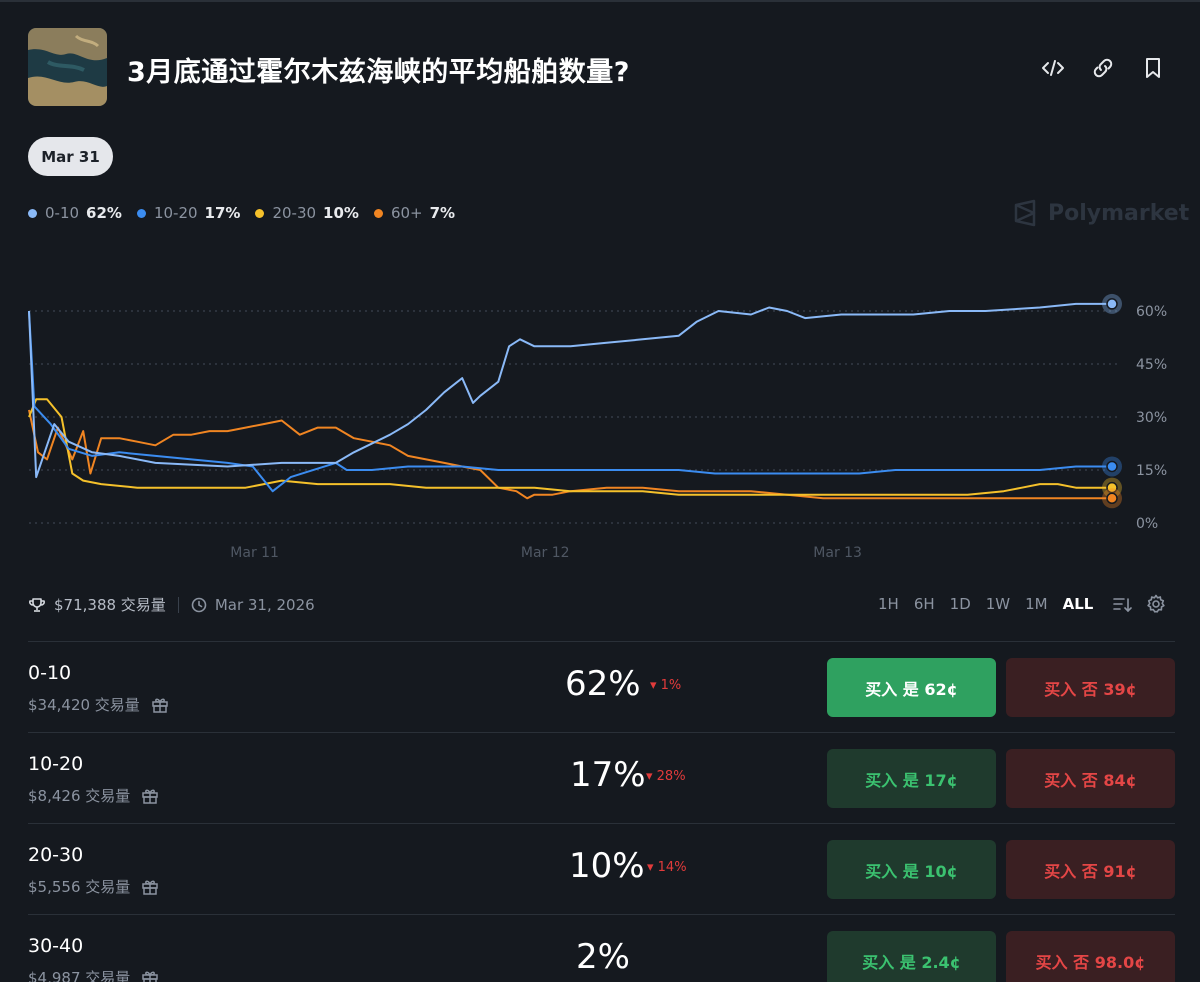  Describe the element at coordinates (1151, 365) in the screenshot. I see `y-tick-label: 45%` at that location.